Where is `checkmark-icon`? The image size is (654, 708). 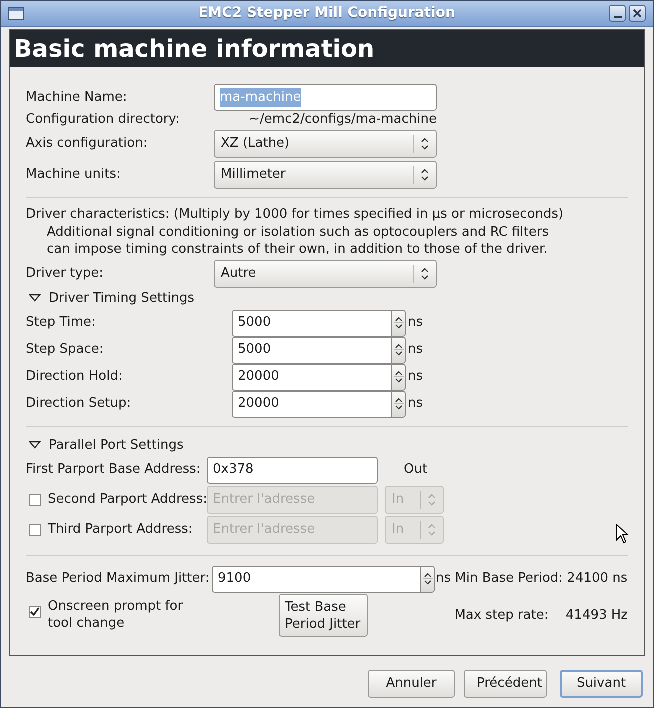
checkmark-icon is located at coordinates (35, 611).